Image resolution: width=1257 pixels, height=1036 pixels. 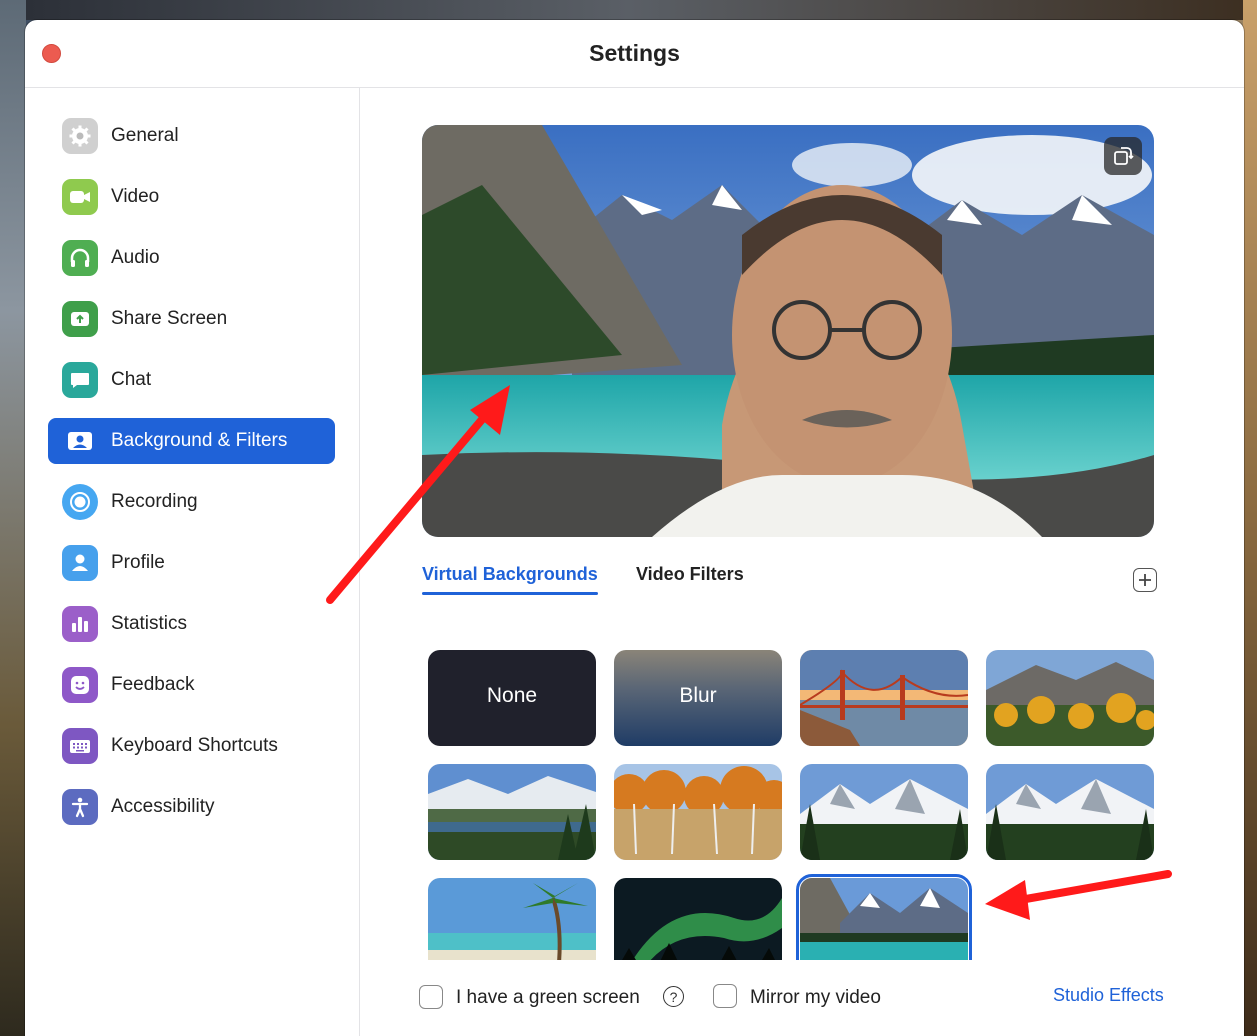 What do you see at coordinates (80, 502) in the screenshot?
I see `record-icon` at bounding box center [80, 502].